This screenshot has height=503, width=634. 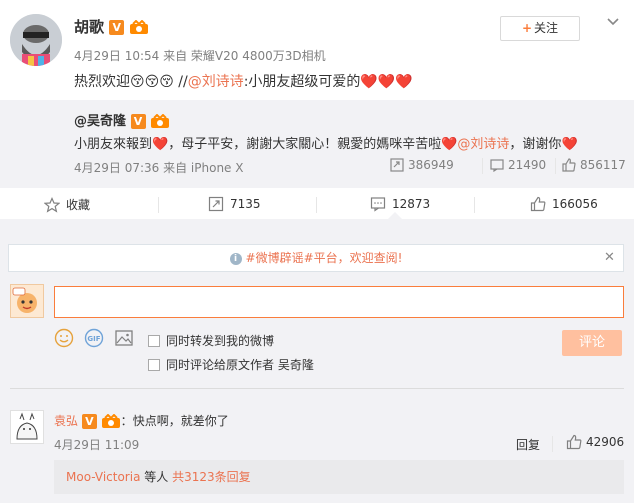 I want to click on favorite-label: 收藏, so click(x=78, y=205).